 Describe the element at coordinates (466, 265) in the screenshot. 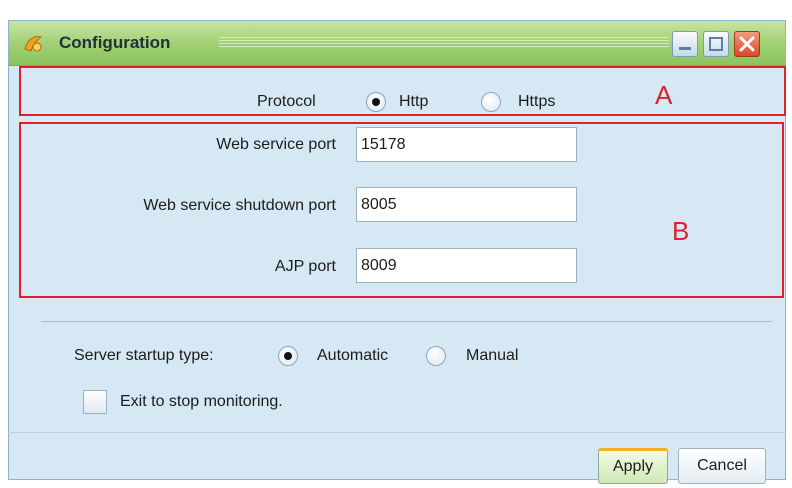

I see `ajp-port-input` at that location.